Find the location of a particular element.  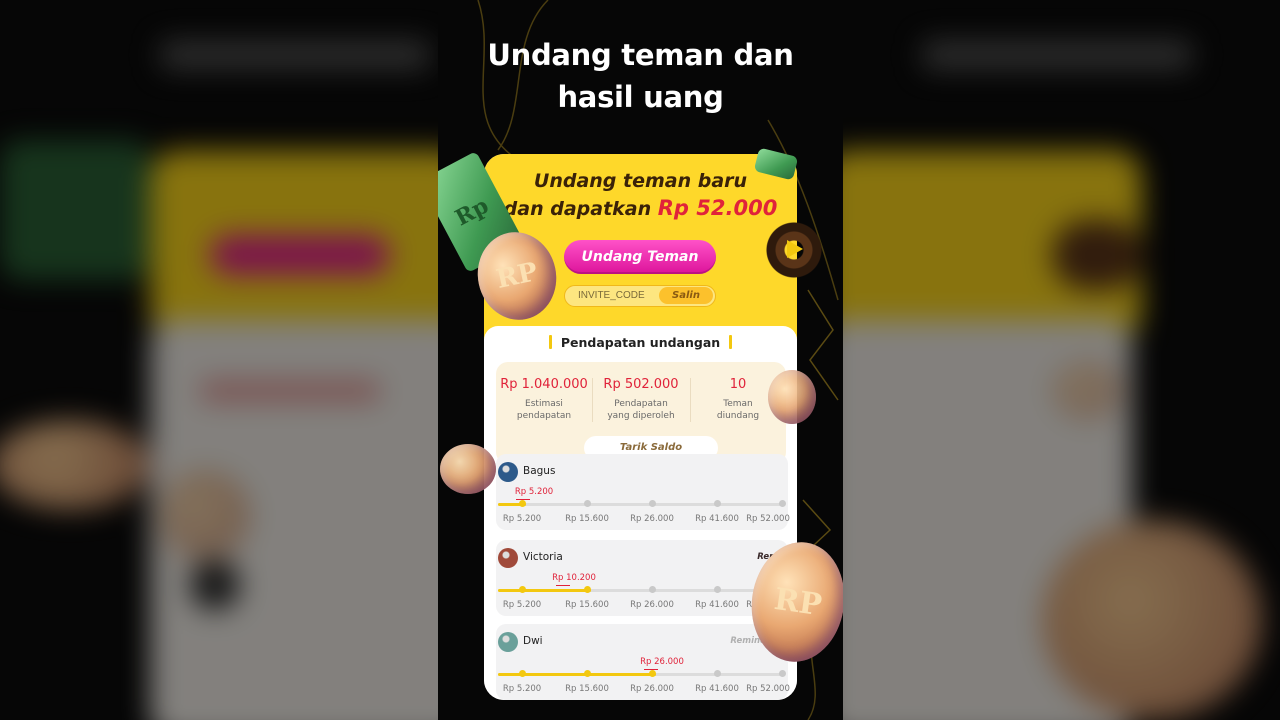

donut-icon is located at coordinates (794, 250).